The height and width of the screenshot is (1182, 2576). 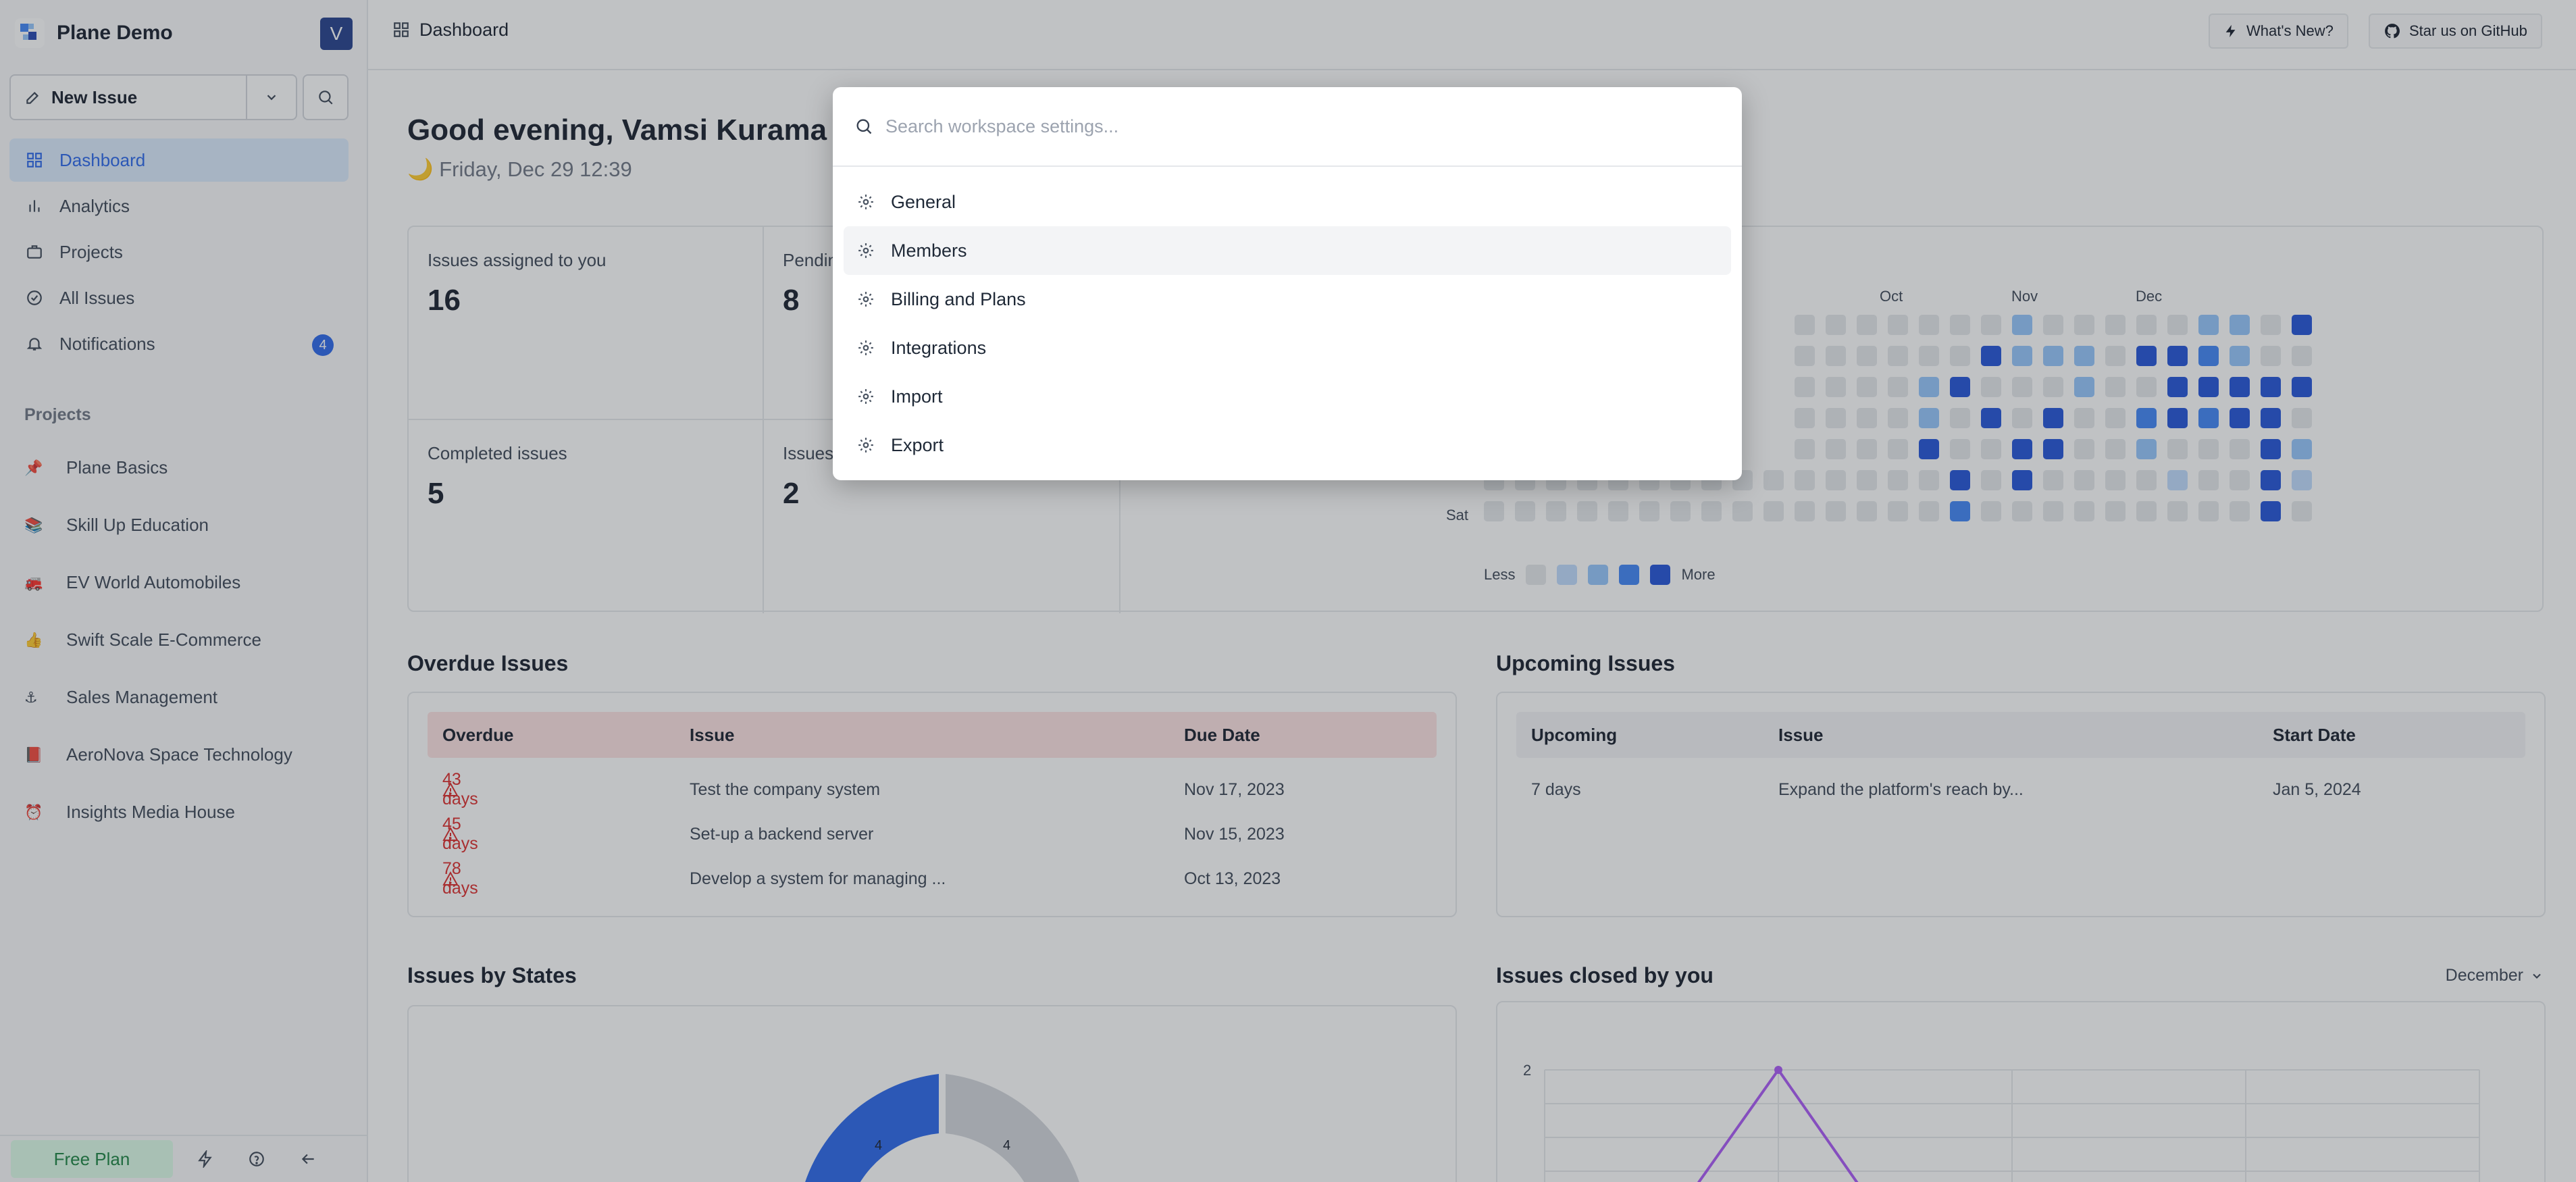 I want to click on option-label: General, so click(x=924, y=201).